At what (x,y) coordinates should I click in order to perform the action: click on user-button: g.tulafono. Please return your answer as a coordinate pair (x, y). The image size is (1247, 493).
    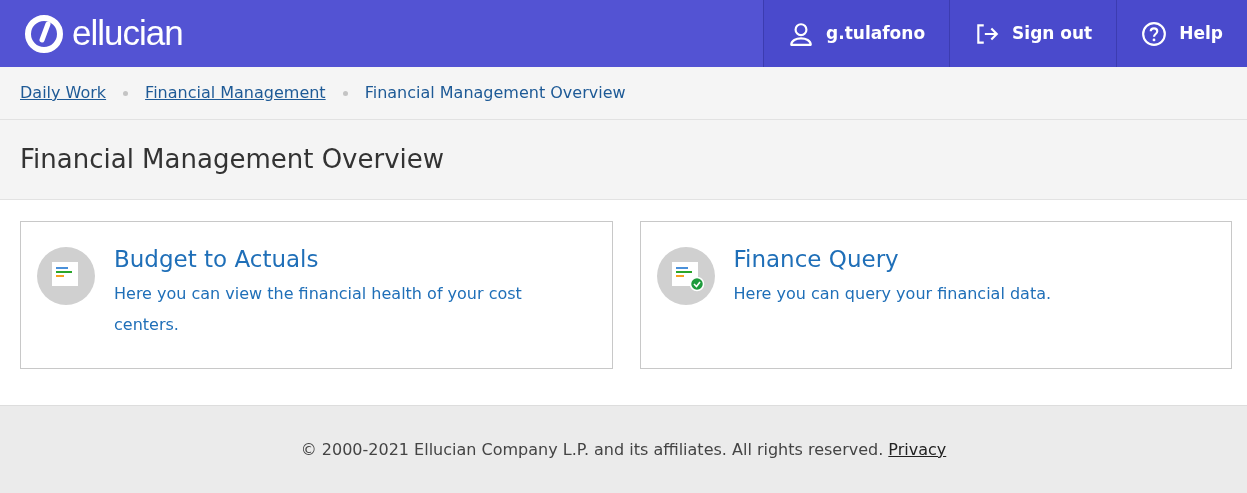
    Looking at the image, I should click on (856, 33).